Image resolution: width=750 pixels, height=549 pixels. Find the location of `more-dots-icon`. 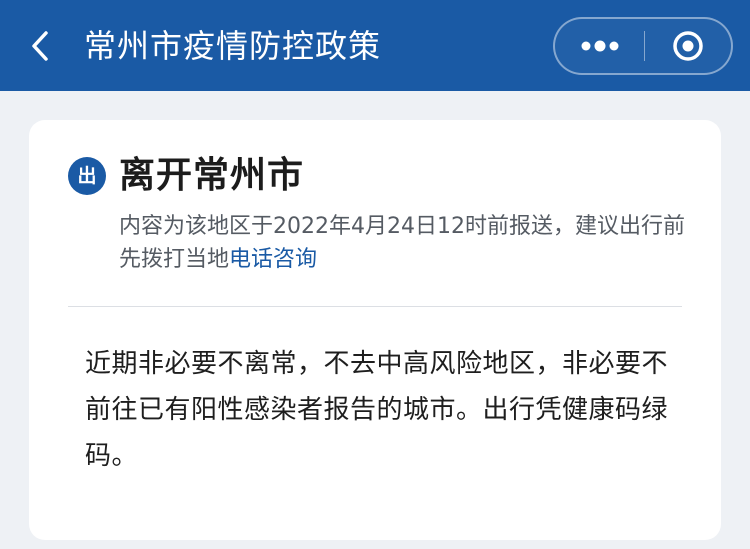

more-dots-icon is located at coordinates (599, 46).